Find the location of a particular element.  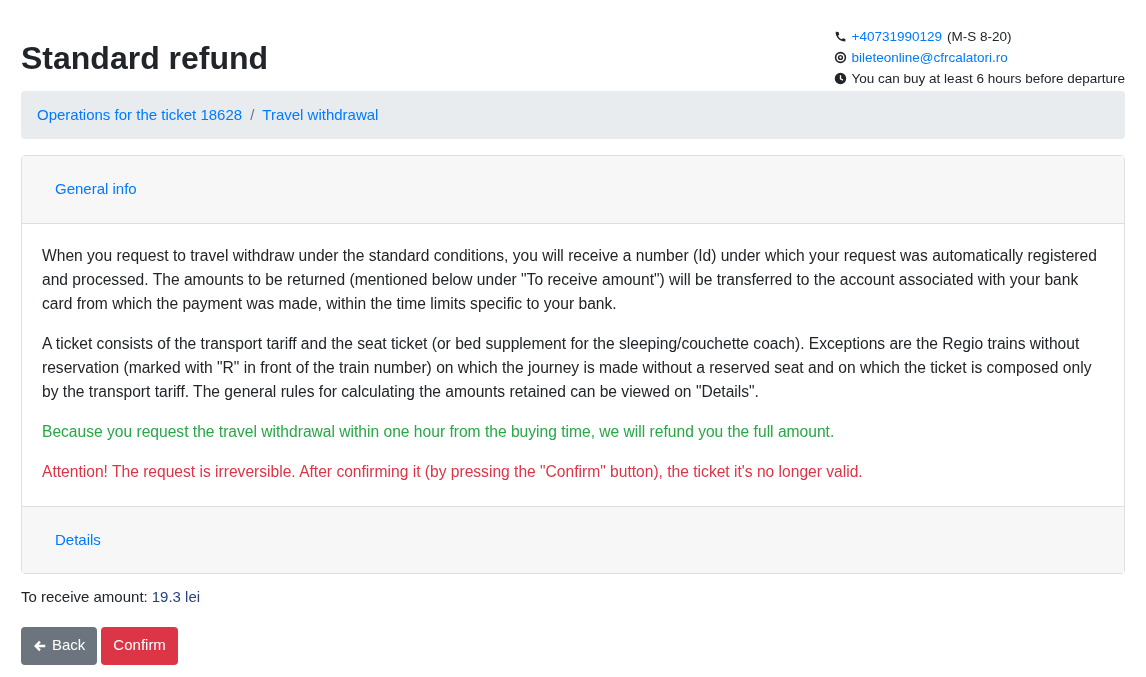

contact-text: You can buy at least 6 hours before departure is located at coordinates (988, 79).